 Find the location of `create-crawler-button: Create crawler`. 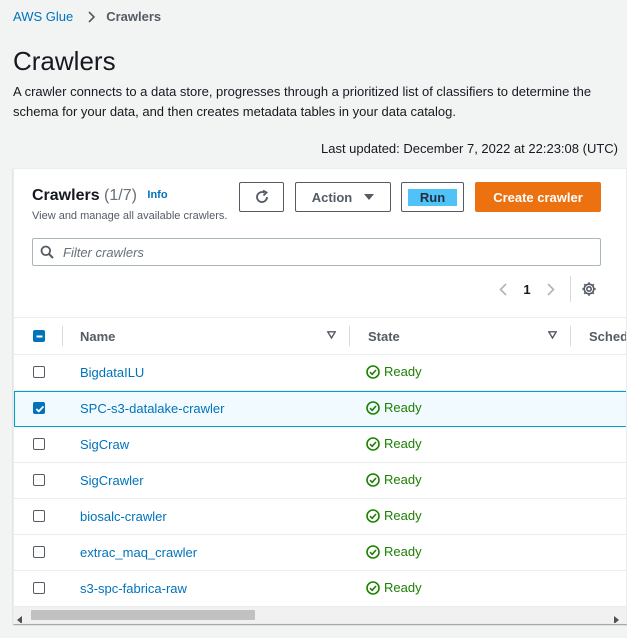

create-crawler-button: Create crawler is located at coordinates (538, 197).